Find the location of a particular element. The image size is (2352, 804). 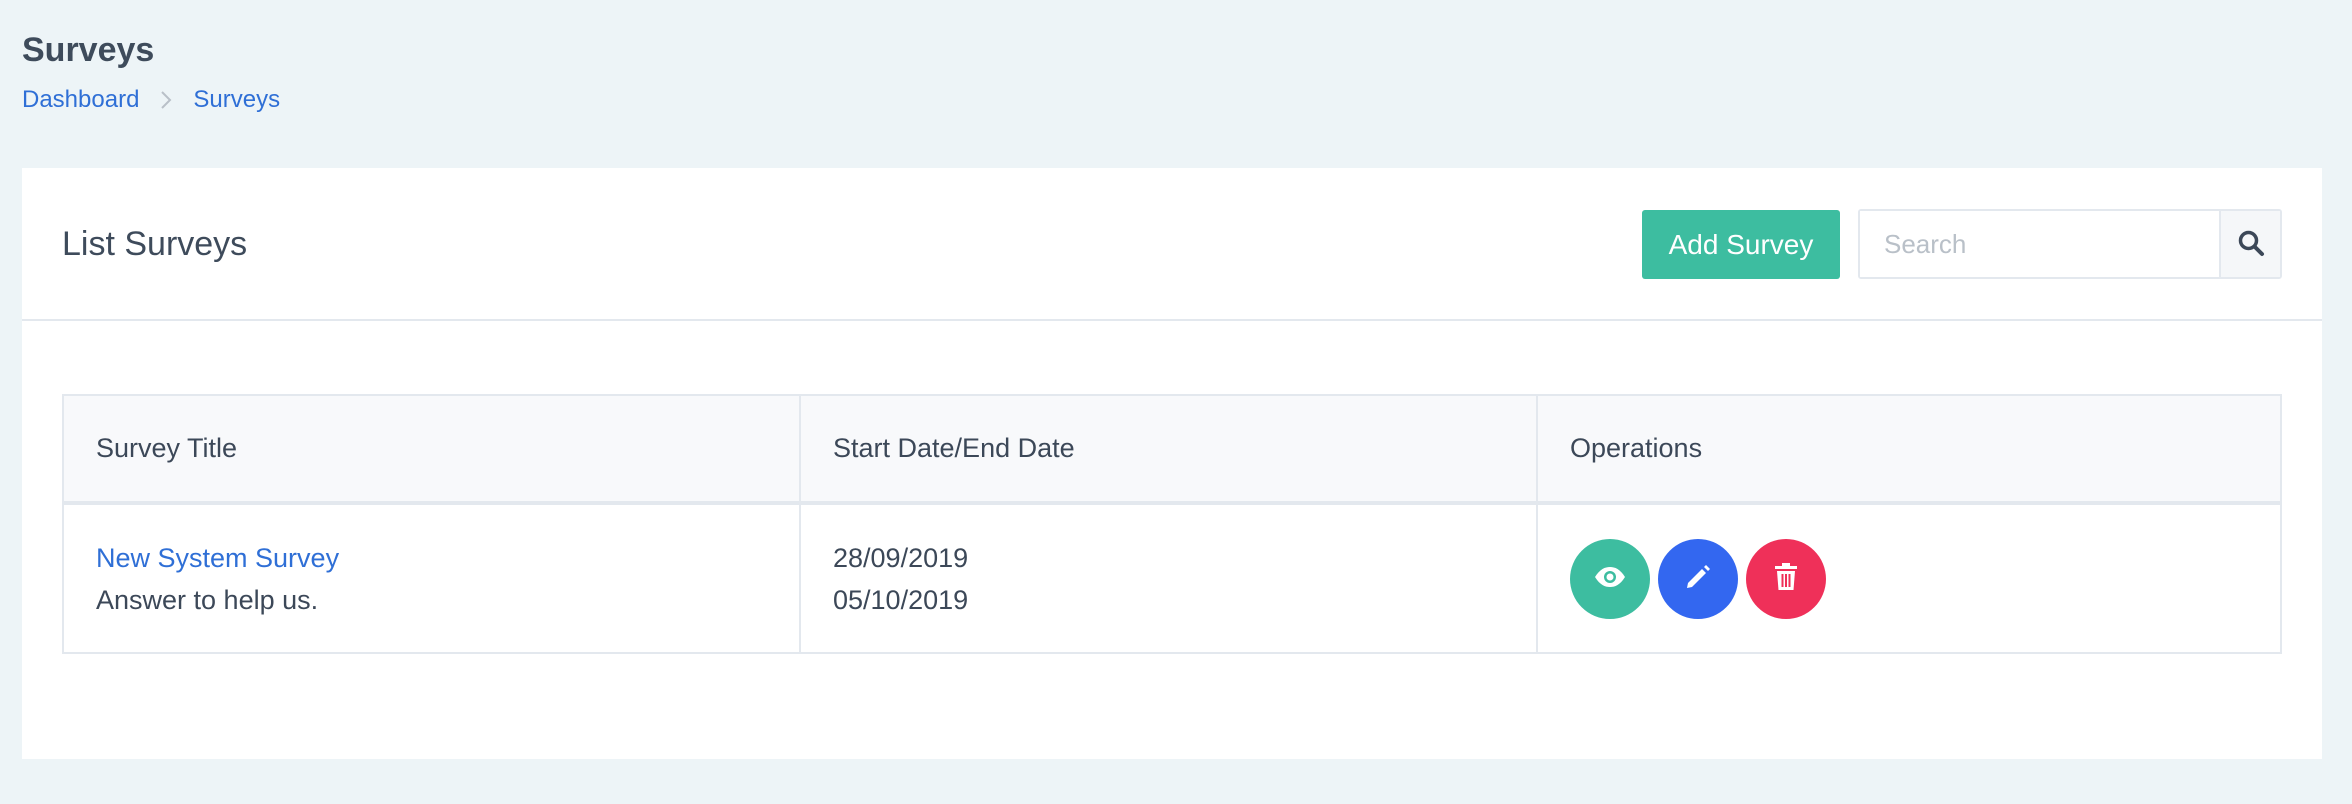

operations-cell is located at coordinates (1909, 578).